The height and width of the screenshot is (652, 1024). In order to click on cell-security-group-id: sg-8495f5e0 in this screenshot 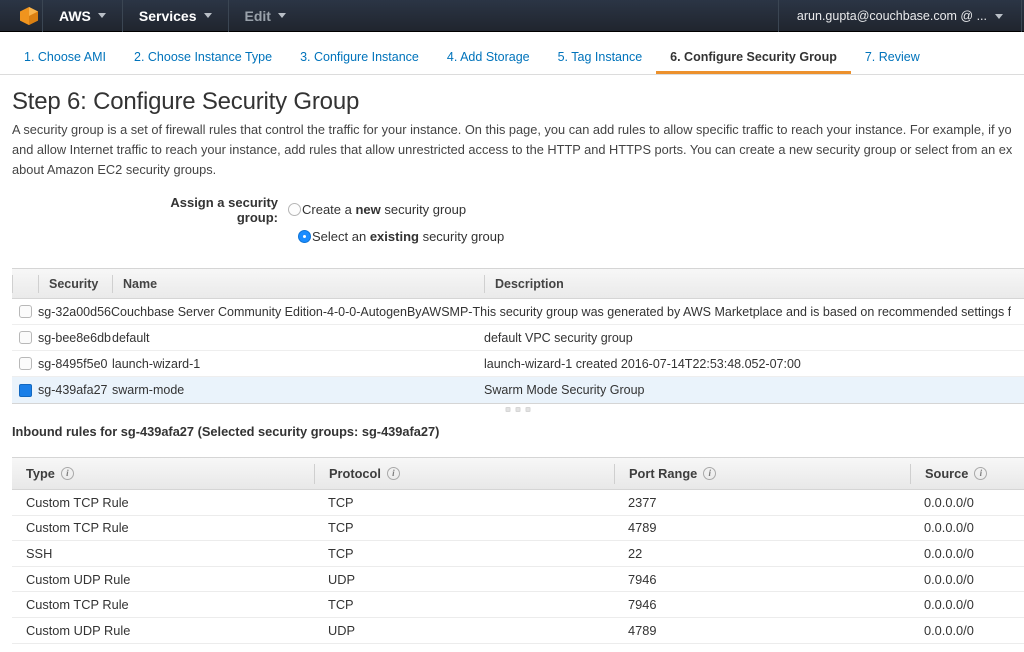, I will do `click(73, 363)`.